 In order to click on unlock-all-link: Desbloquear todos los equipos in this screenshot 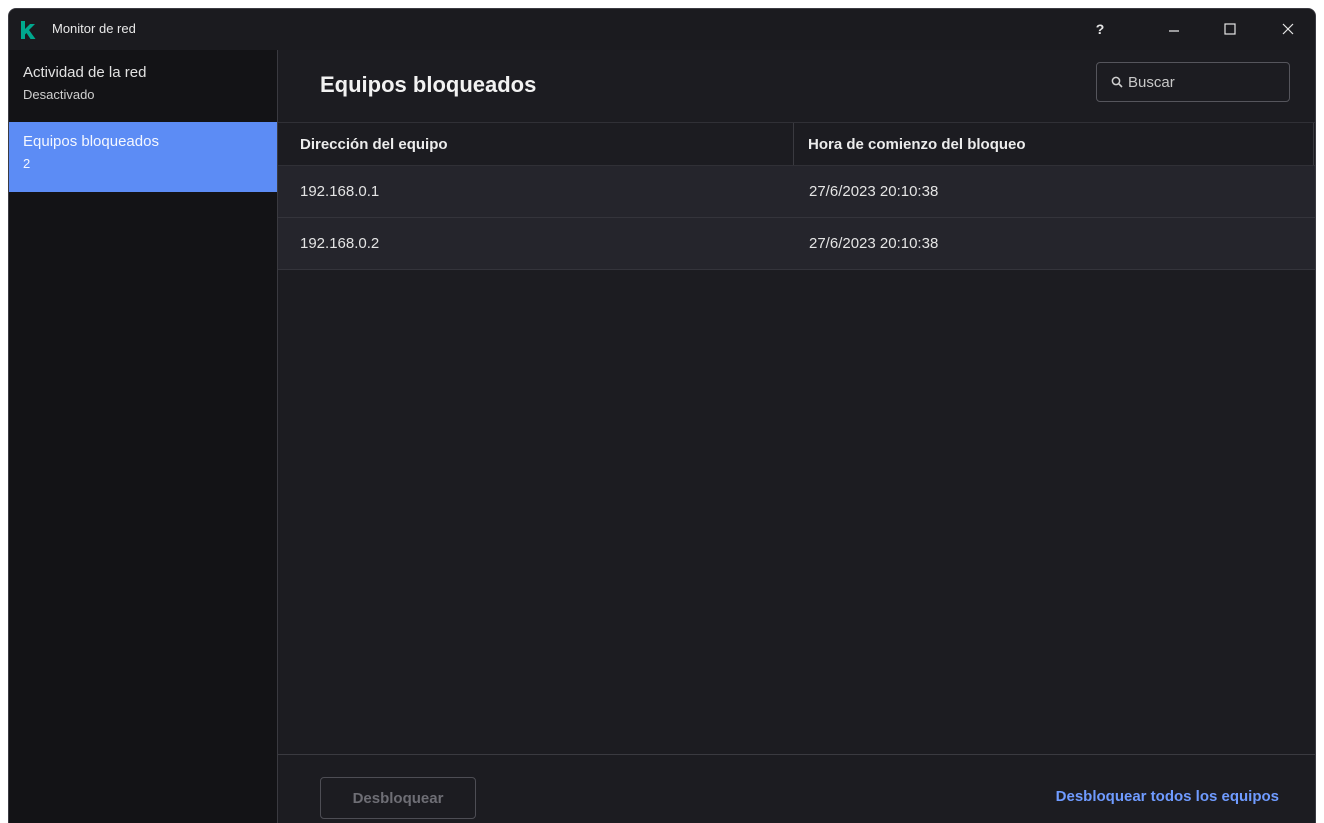, I will do `click(1167, 796)`.